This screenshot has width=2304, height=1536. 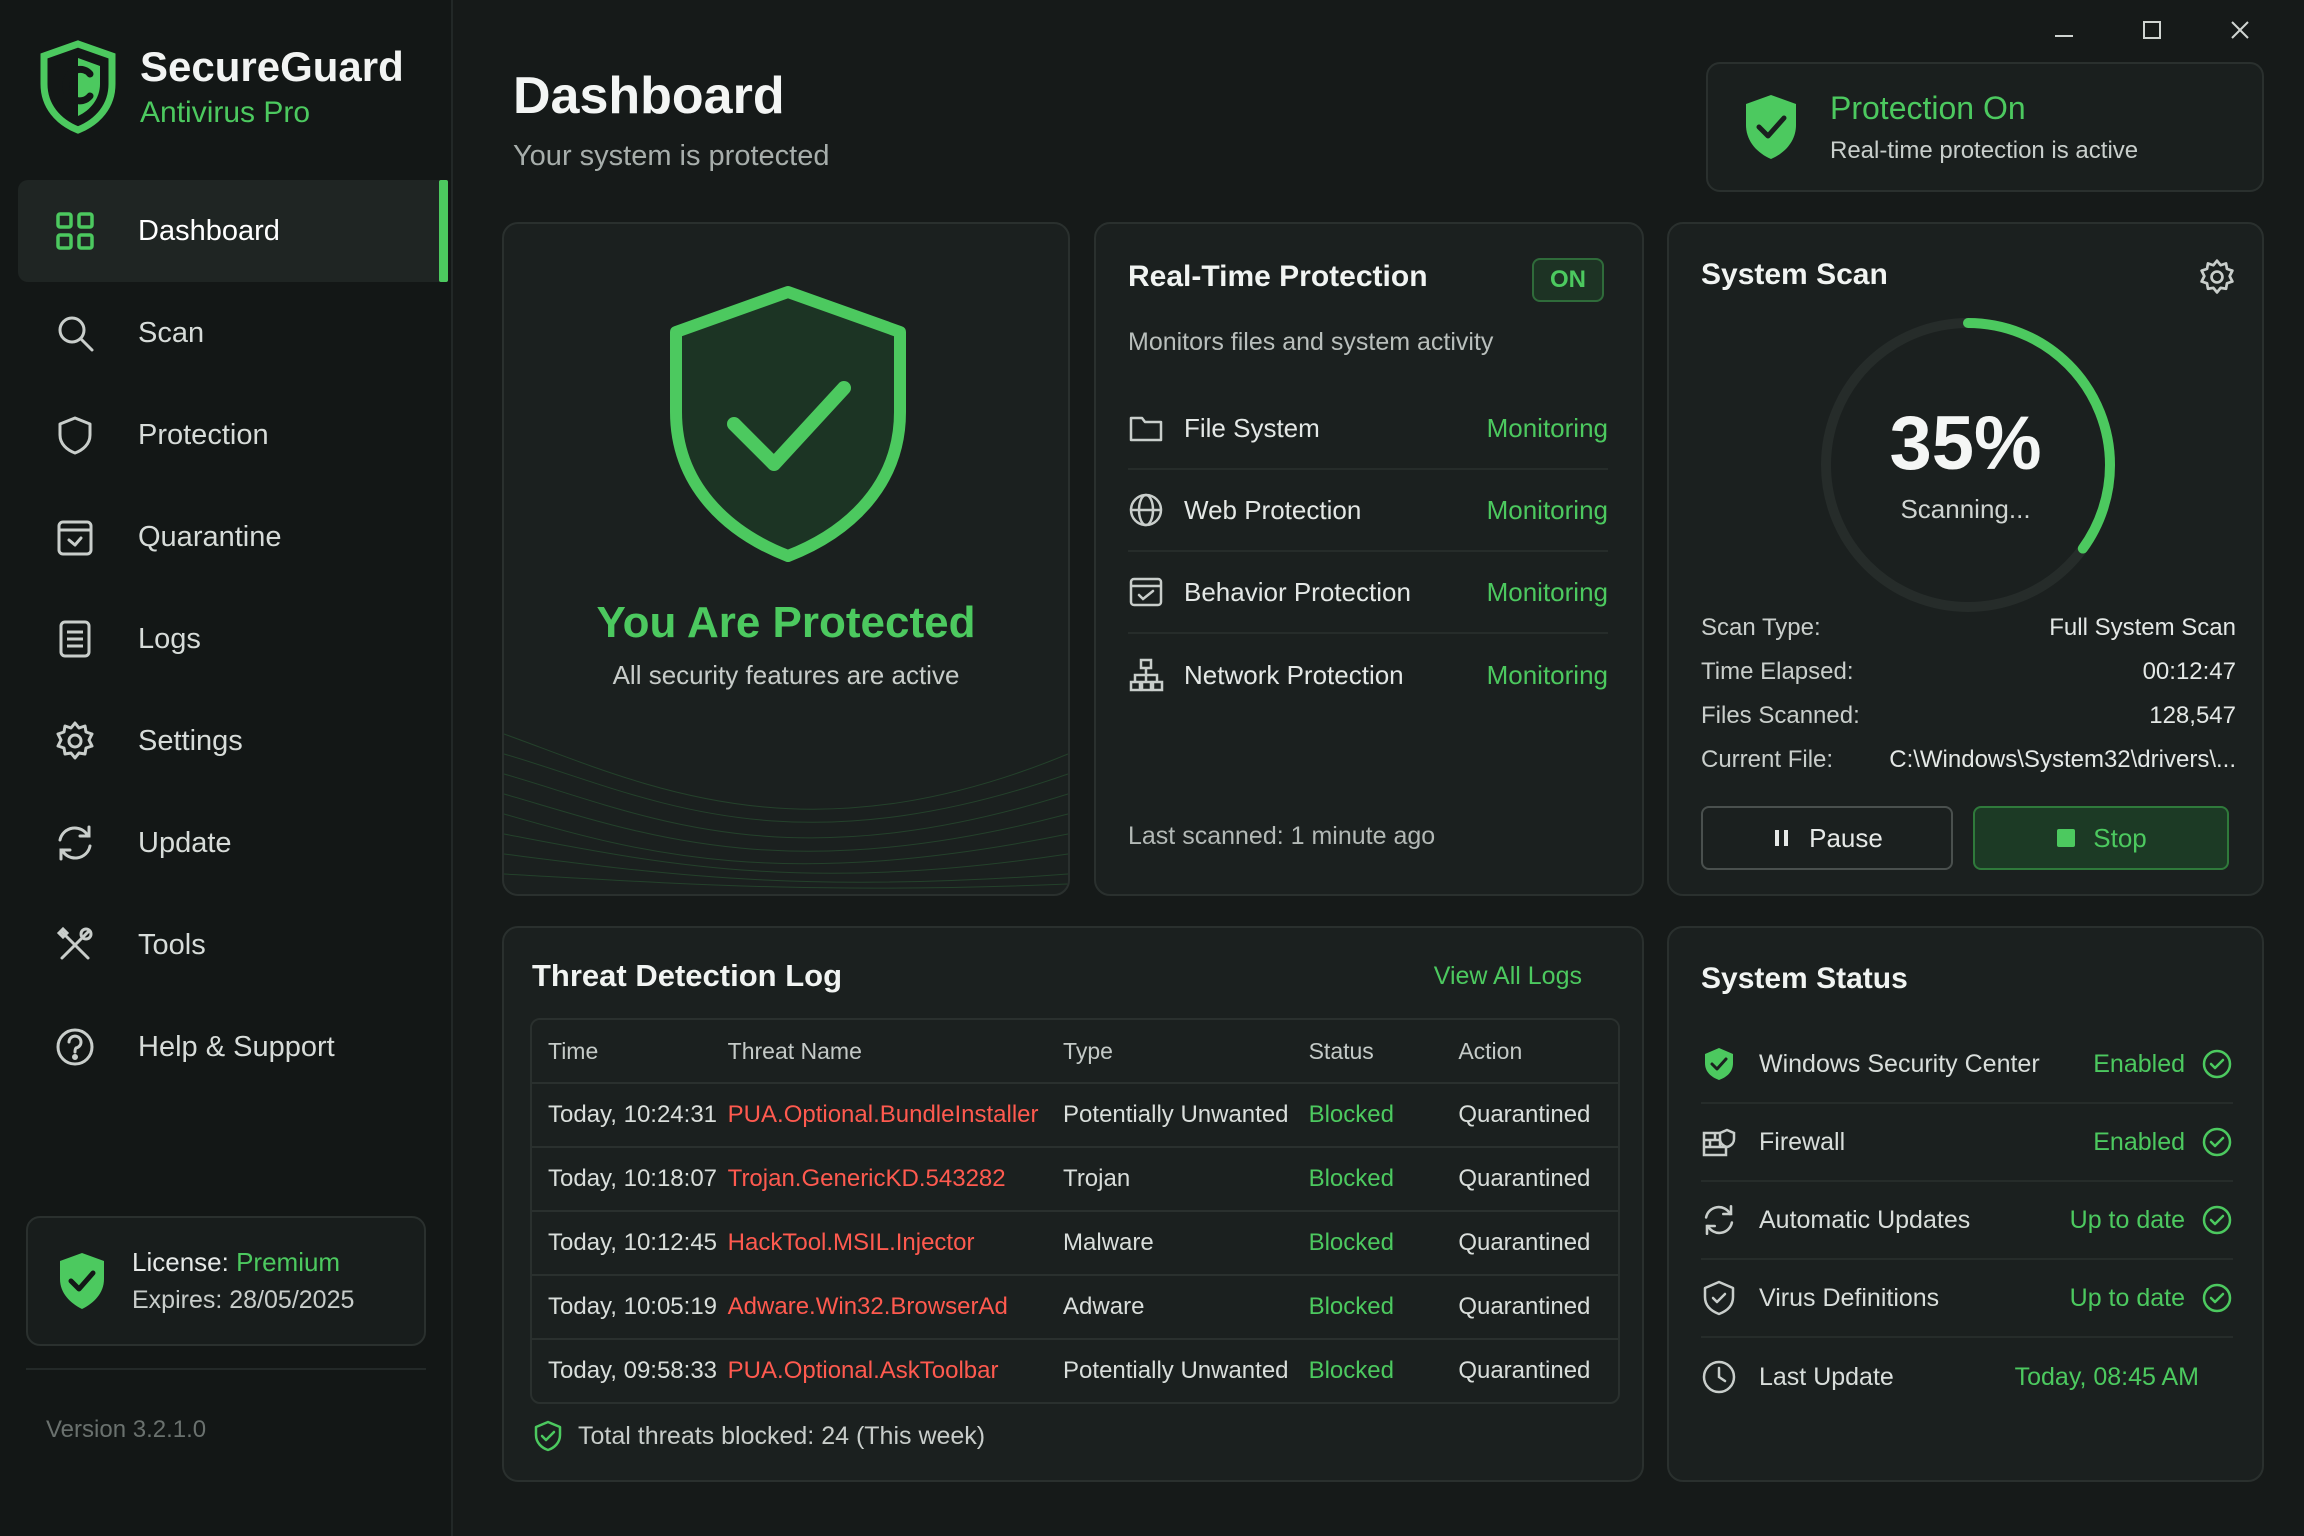 What do you see at coordinates (2064, 30) in the screenshot?
I see `minimize-button` at bounding box center [2064, 30].